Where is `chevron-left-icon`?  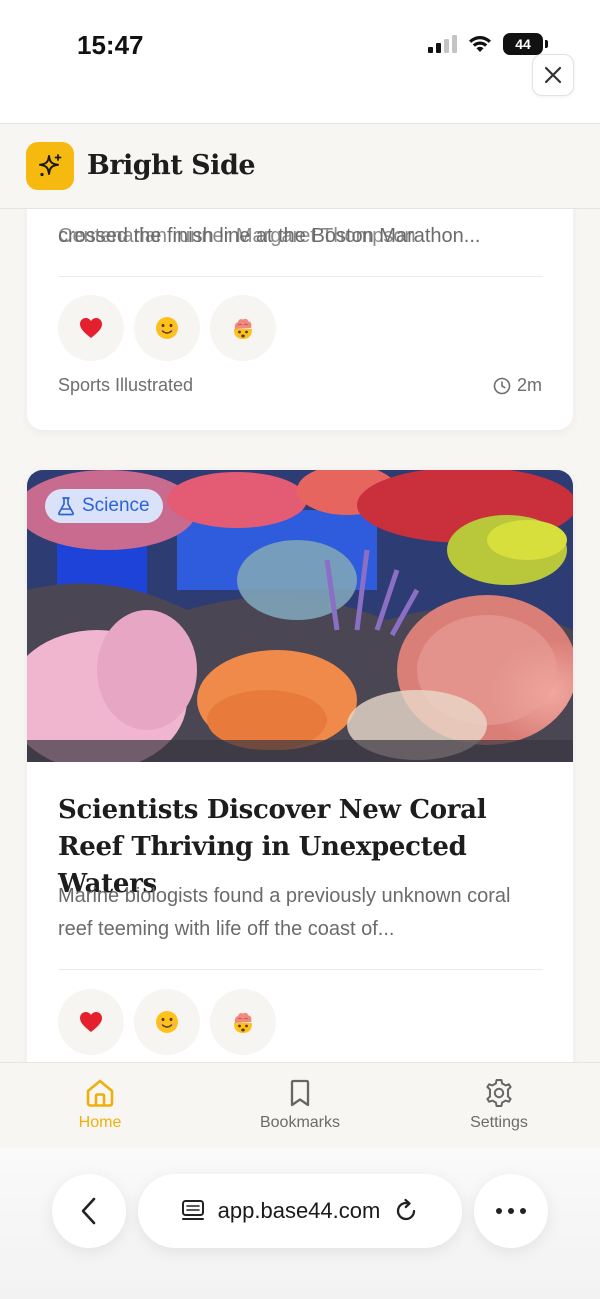 chevron-left-icon is located at coordinates (88, 1211).